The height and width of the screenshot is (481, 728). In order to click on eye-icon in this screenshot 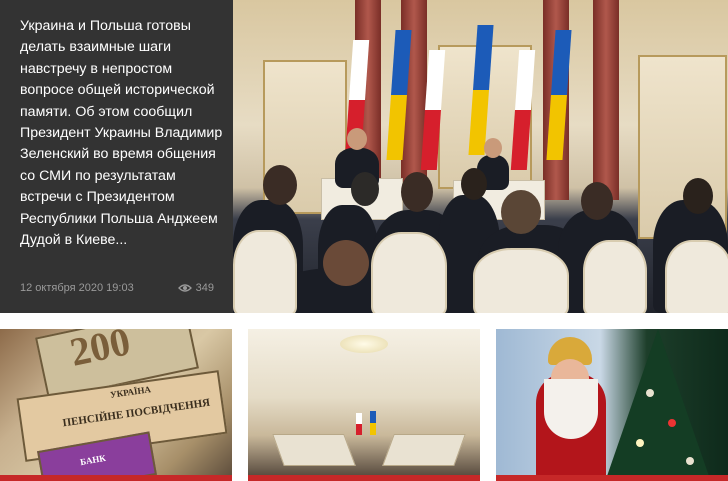, I will do `click(184, 288)`.